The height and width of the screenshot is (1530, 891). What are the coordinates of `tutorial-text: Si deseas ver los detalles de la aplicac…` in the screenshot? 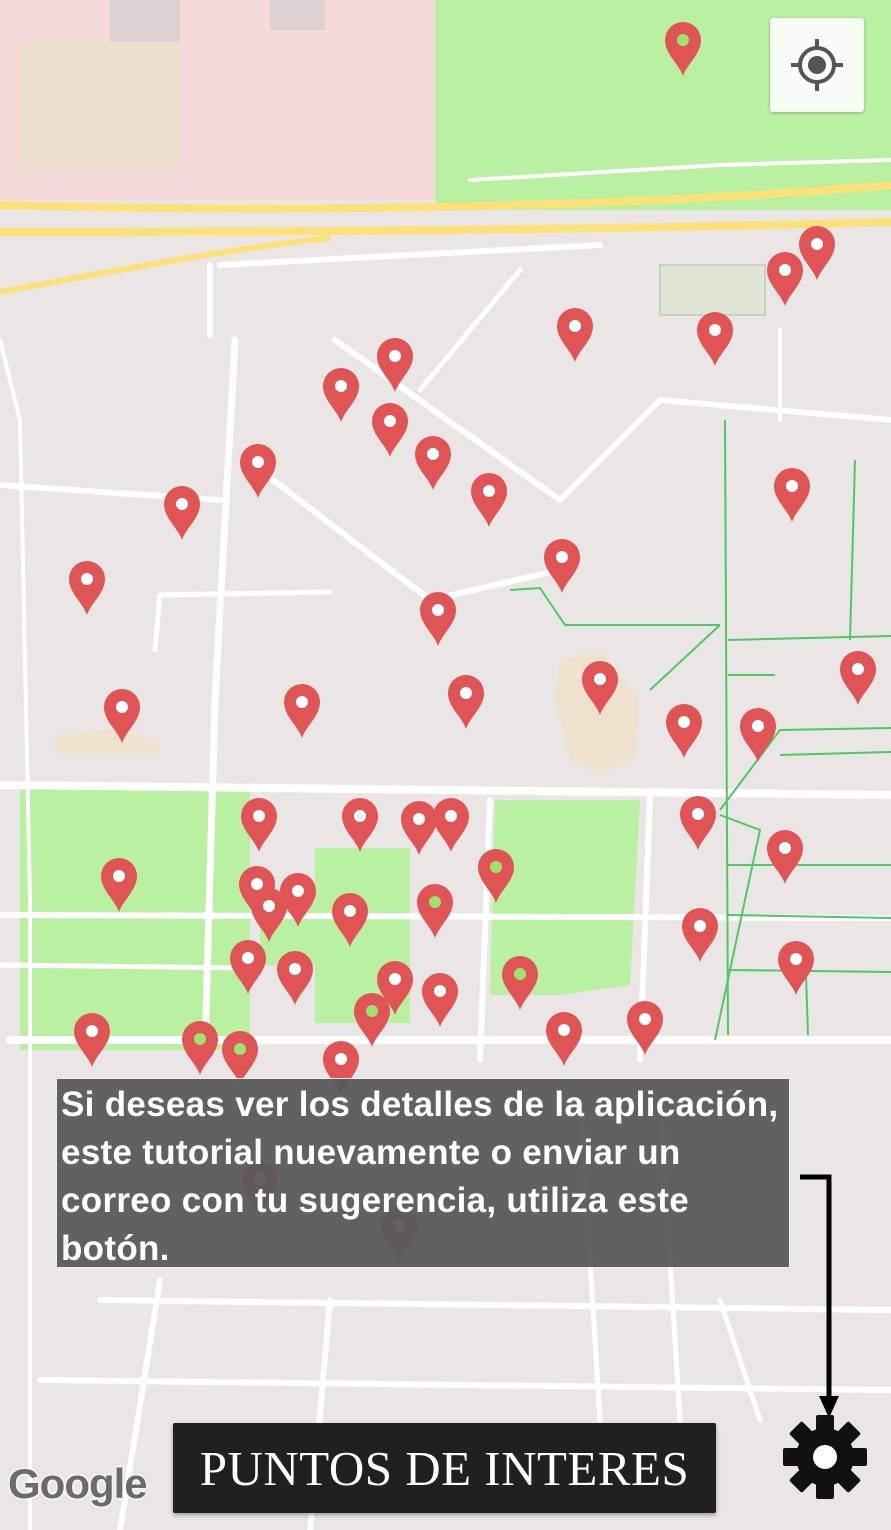 It's located at (420, 1176).